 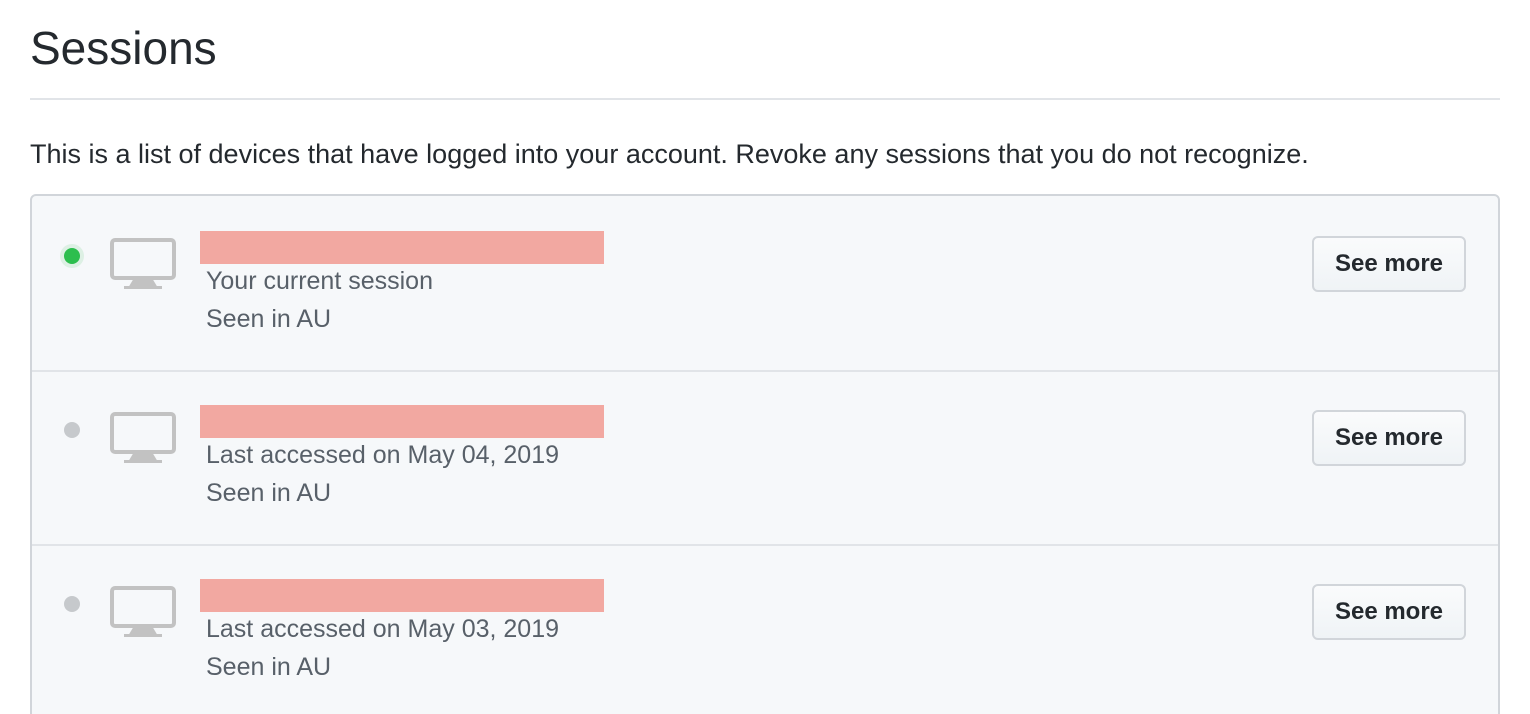 I want to click on title-divider, so click(x=765, y=99).